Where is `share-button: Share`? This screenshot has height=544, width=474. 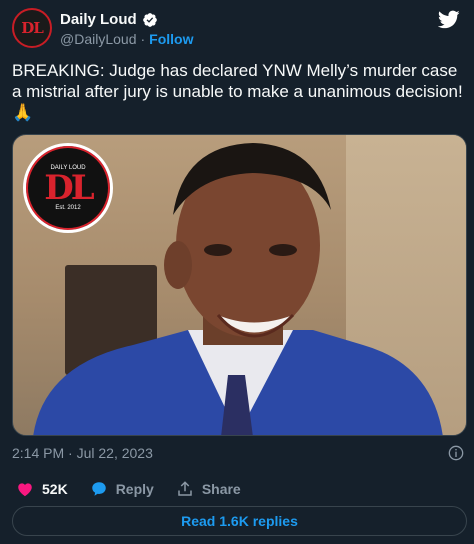 share-button: Share is located at coordinates (208, 489).